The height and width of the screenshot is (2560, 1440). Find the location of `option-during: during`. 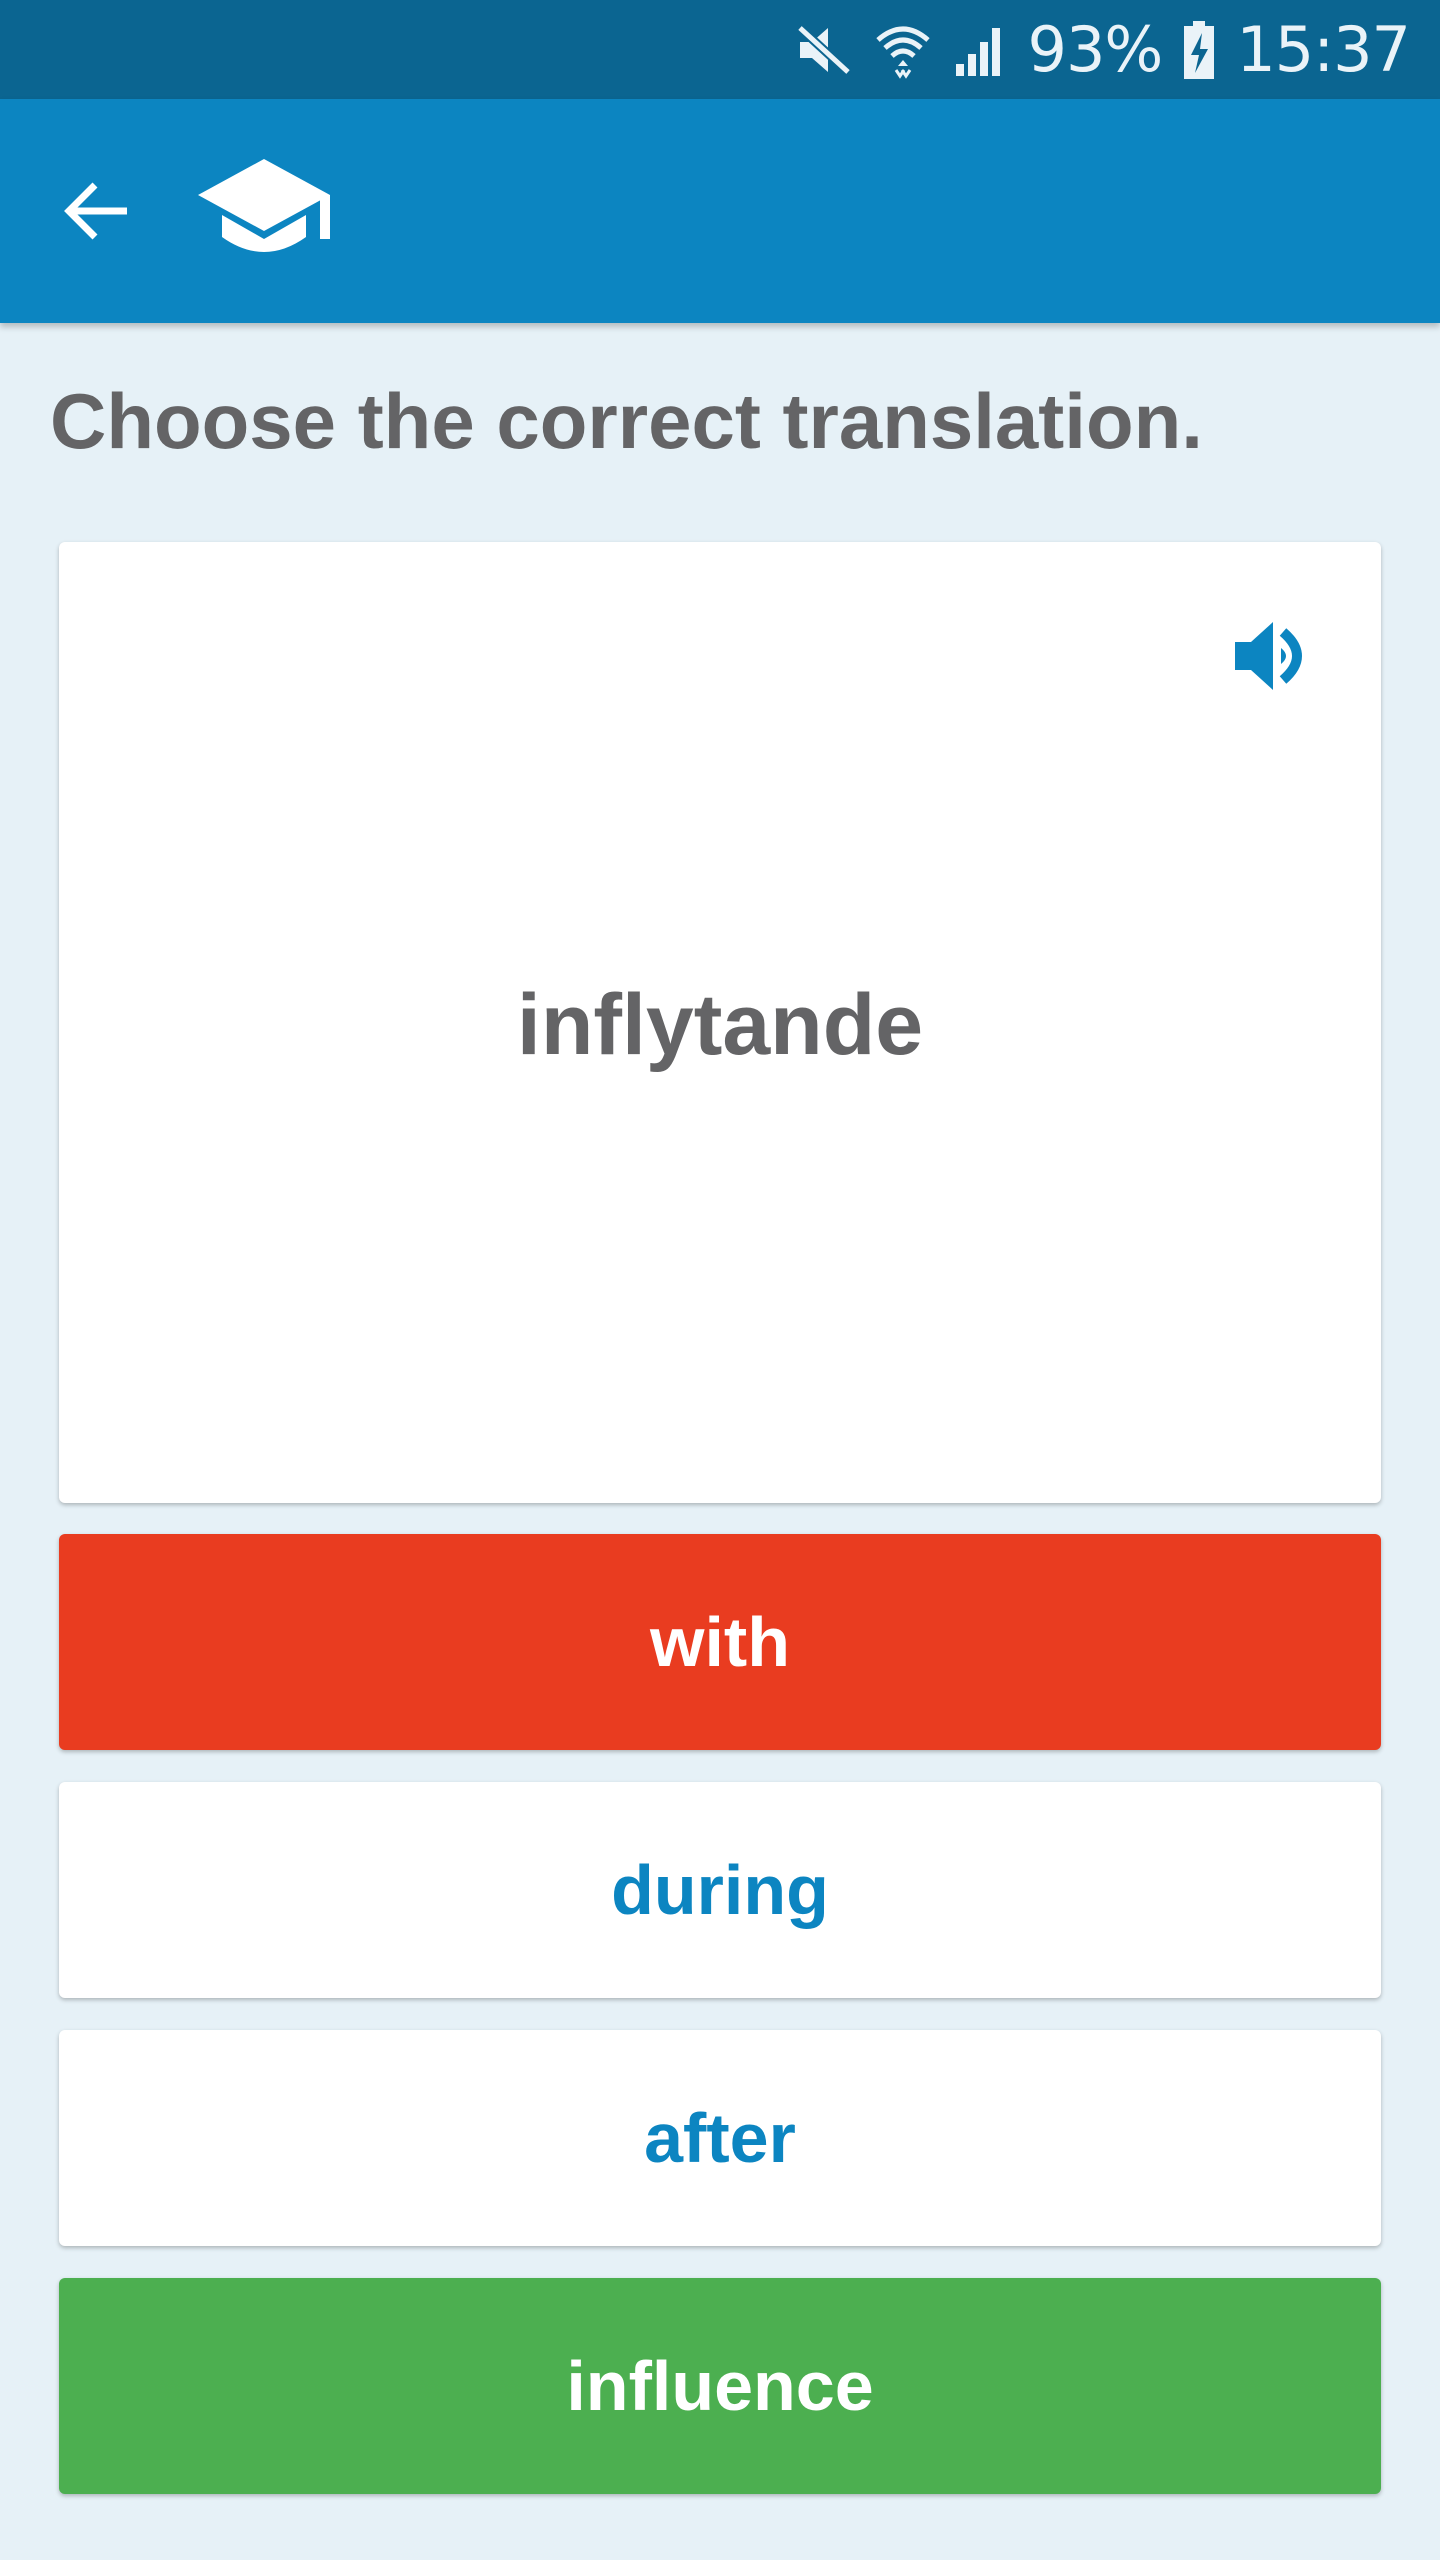

option-during: during is located at coordinates (720, 1890).